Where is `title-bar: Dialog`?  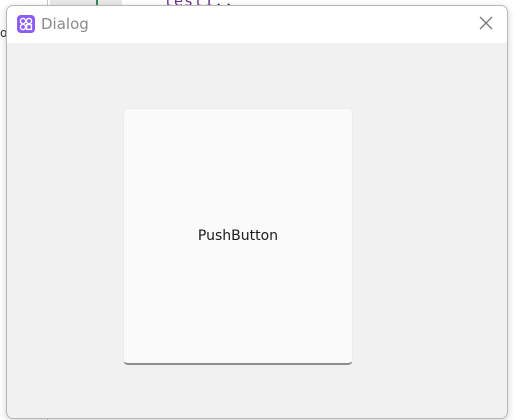 title-bar: Dialog is located at coordinates (257, 24).